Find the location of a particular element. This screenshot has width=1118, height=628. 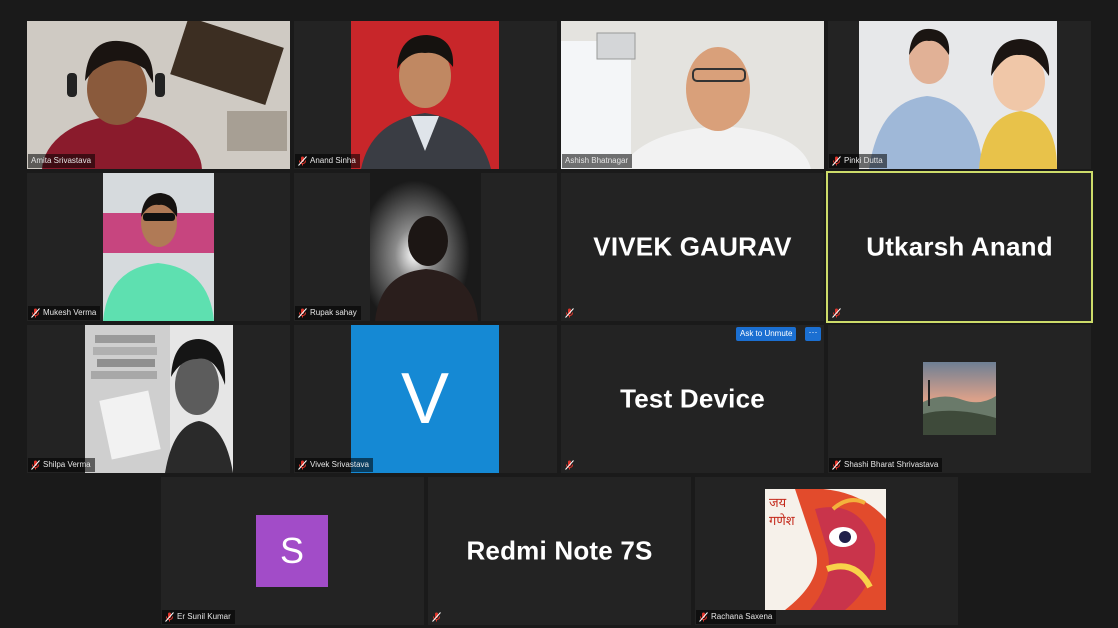

participant-name-tag: Vivek Srivastava is located at coordinates (334, 465).